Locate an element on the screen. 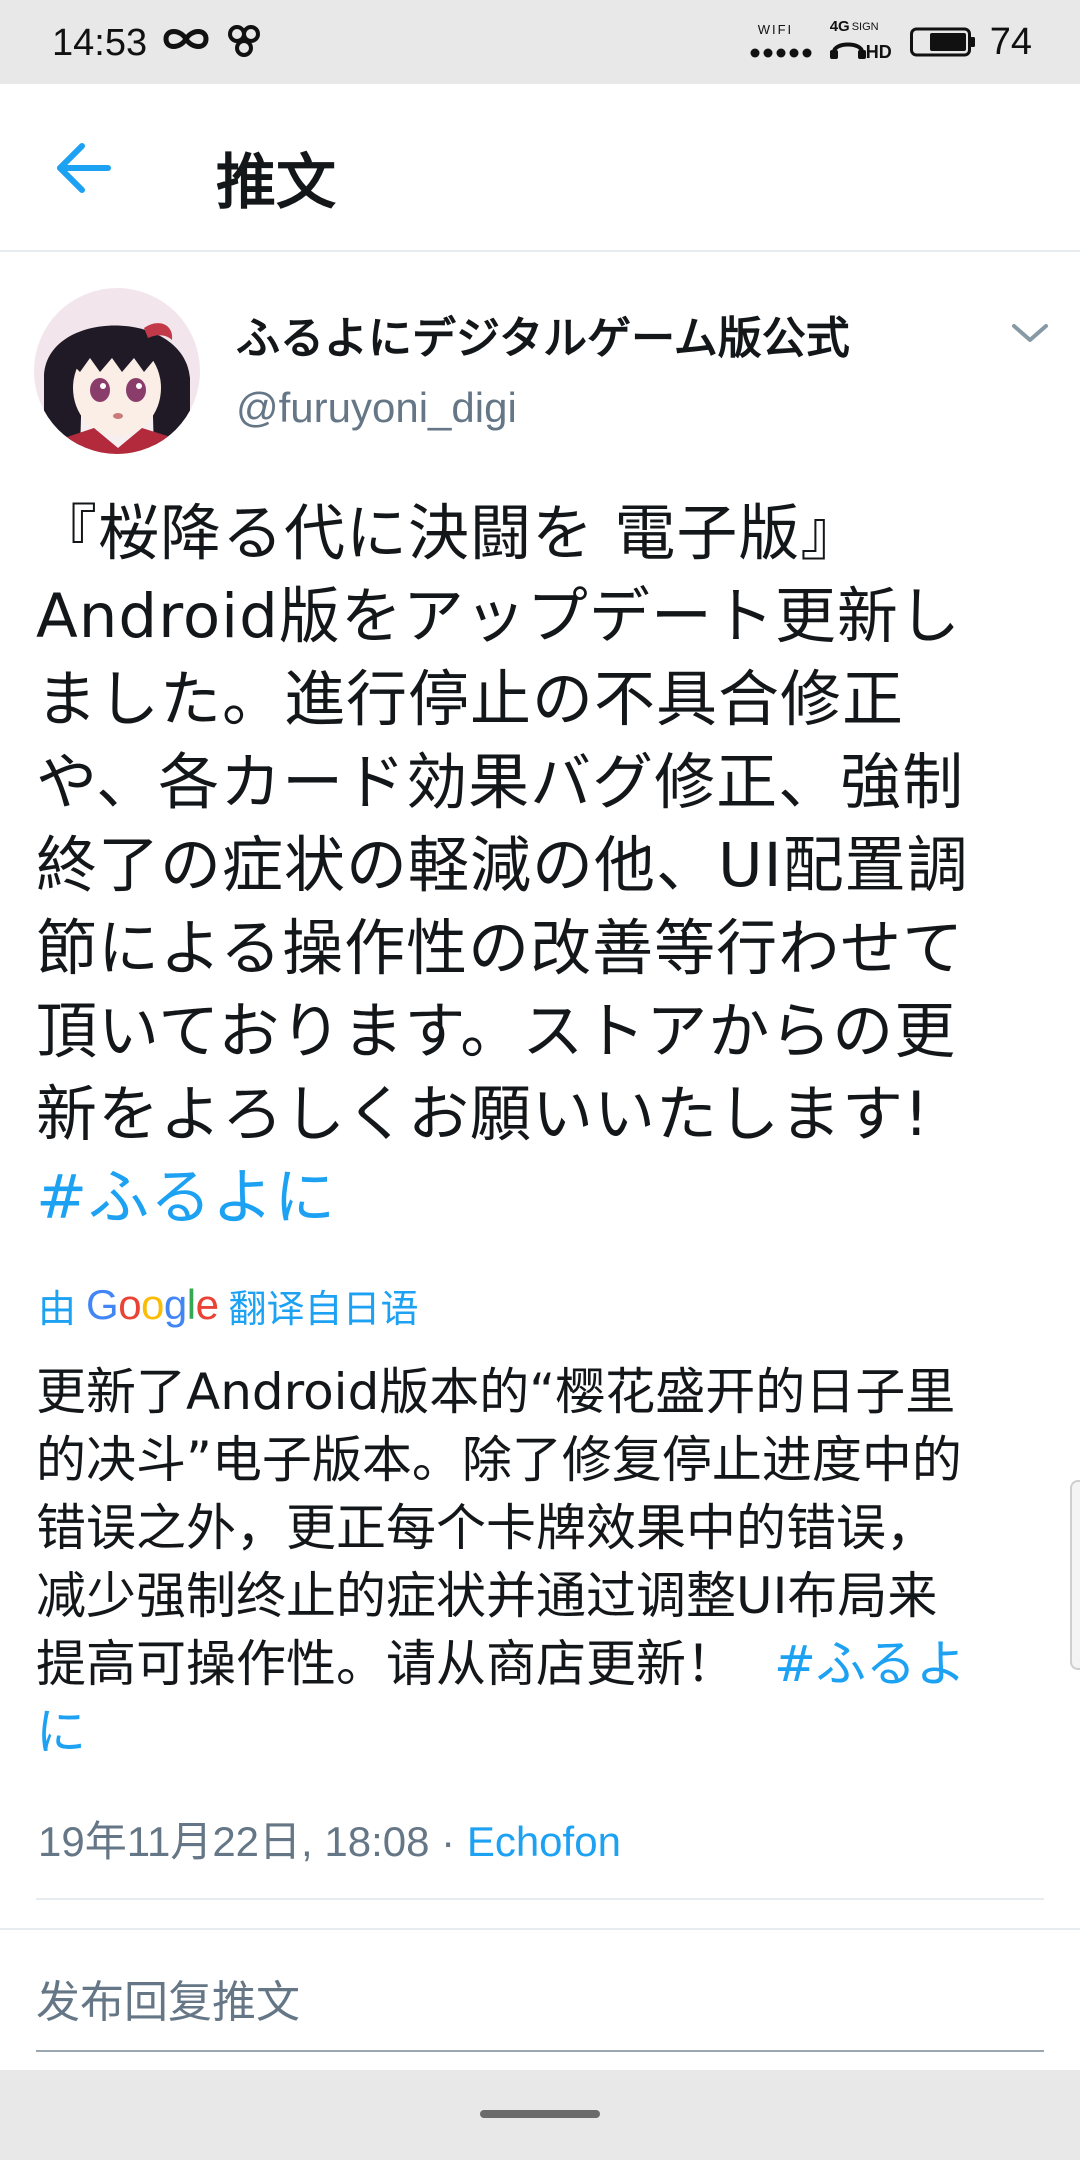 This screenshot has width=1080, height=2160. tweet-text-line: 頂いております。ストアからの更 is located at coordinates (496, 1031).